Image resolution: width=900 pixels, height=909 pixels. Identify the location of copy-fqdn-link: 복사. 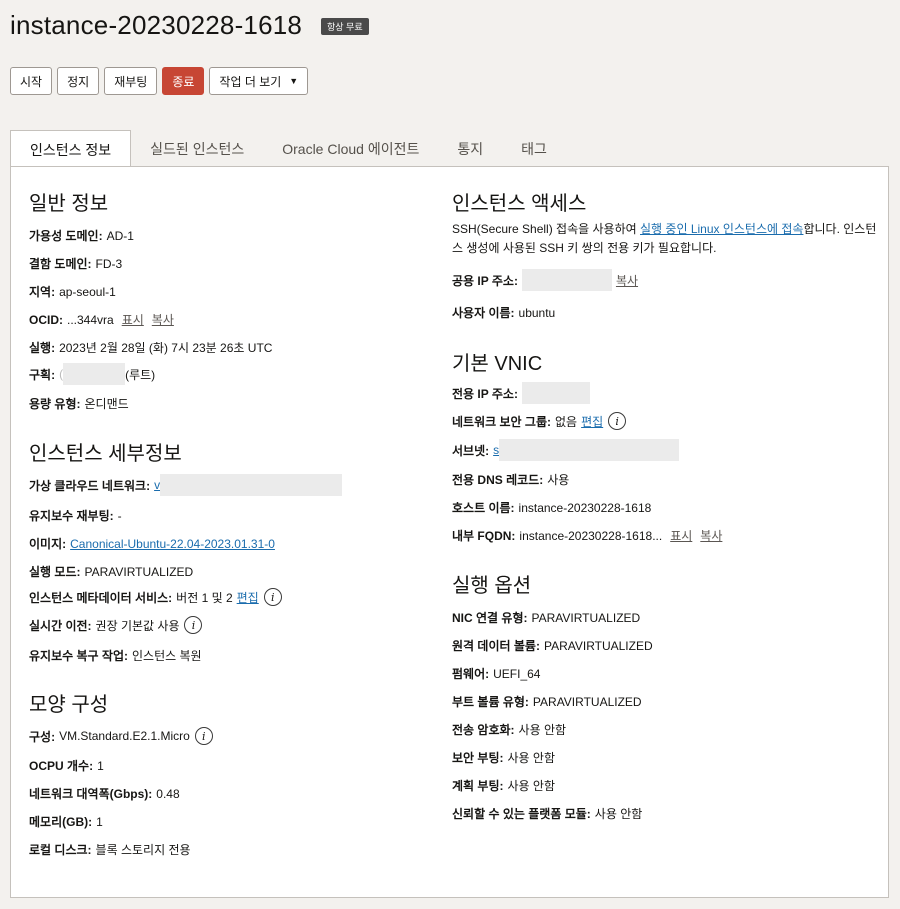
(711, 535).